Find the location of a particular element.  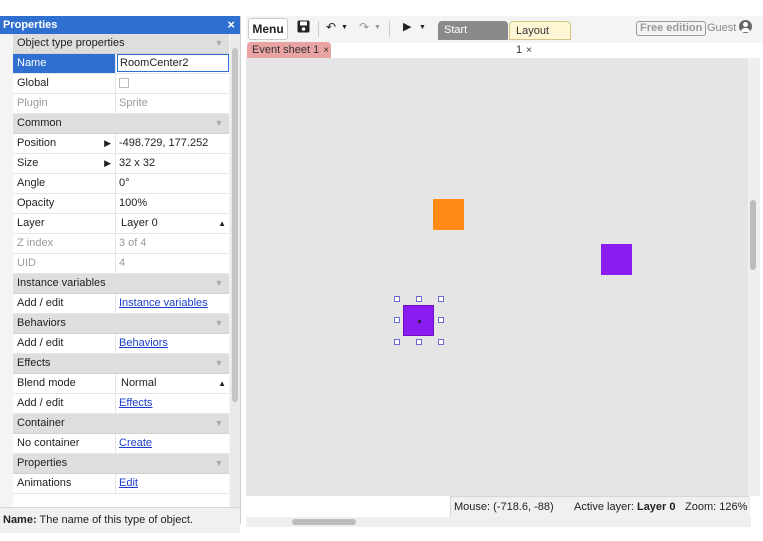

zoom-readout: Zoom: 126% is located at coordinates (716, 507).